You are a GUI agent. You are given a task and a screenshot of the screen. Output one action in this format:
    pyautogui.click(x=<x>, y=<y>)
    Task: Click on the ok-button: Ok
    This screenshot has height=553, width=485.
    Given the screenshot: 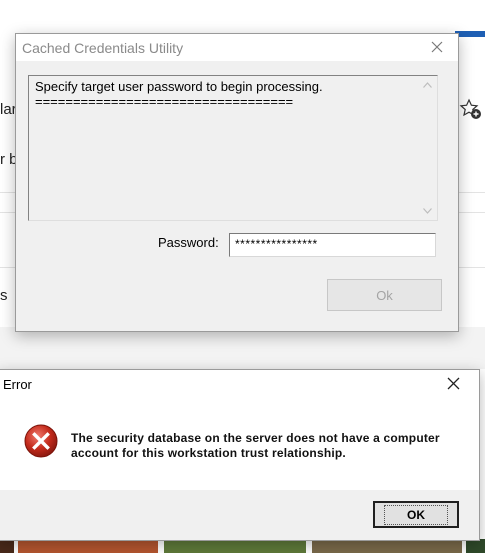 What is the action you would take?
    pyautogui.click(x=384, y=295)
    